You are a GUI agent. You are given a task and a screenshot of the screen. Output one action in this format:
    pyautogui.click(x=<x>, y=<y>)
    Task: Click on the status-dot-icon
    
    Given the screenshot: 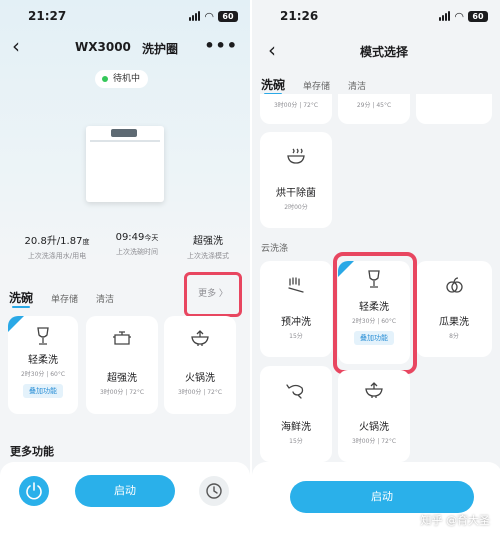 What is the action you would take?
    pyautogui.click(x=105, y=79)
    